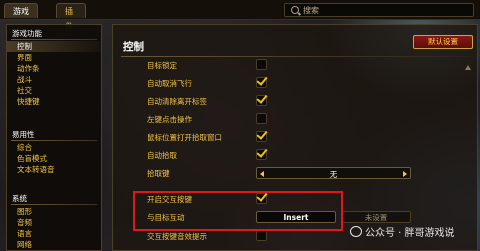  I want to click on setting-label: 拾取键, so click(158, 173).